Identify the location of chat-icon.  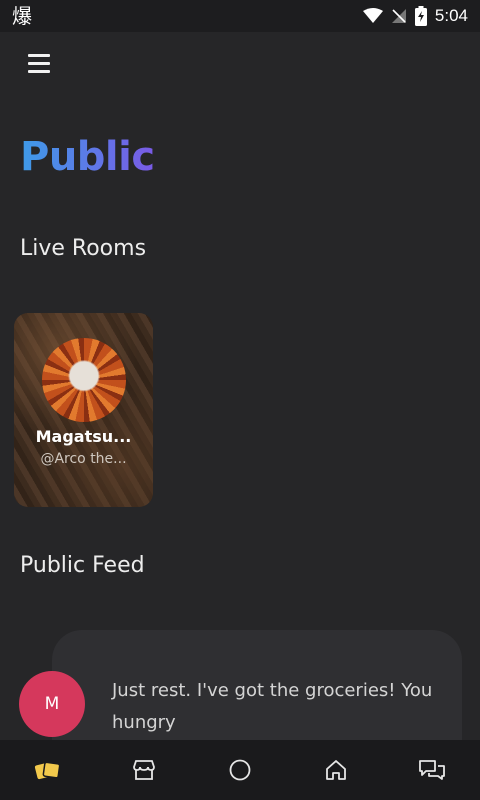
(432, 770).